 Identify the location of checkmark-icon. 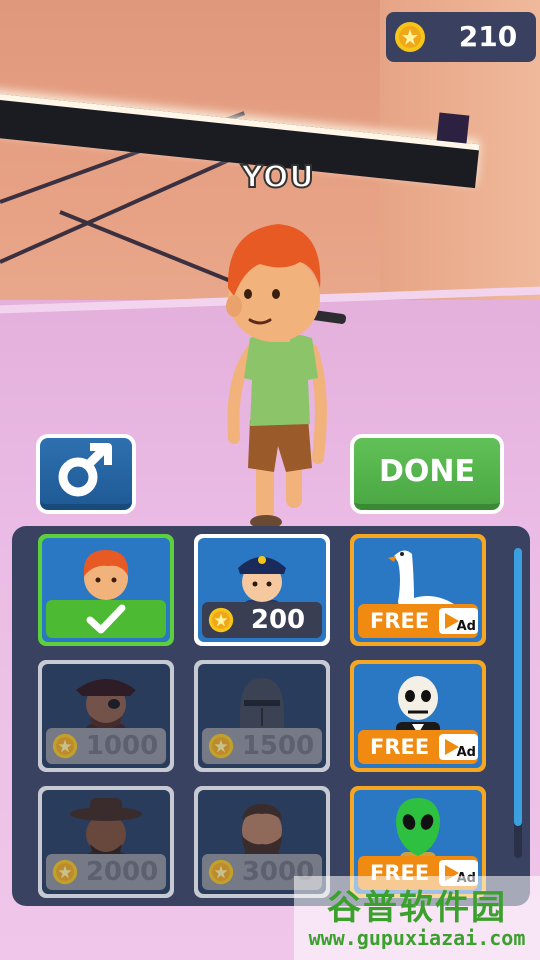
(106, 619).